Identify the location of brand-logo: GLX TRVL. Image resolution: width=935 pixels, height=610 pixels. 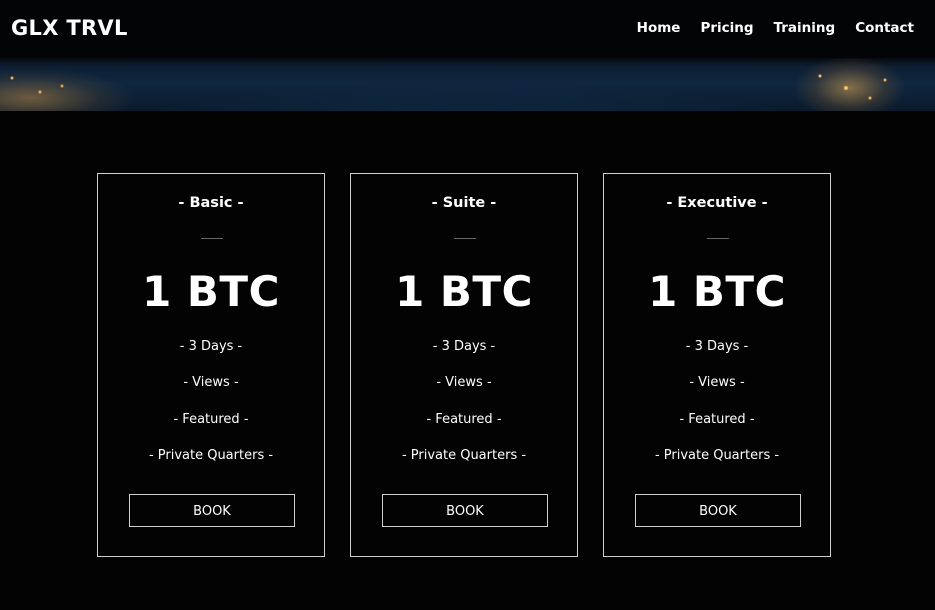
(69, 28).